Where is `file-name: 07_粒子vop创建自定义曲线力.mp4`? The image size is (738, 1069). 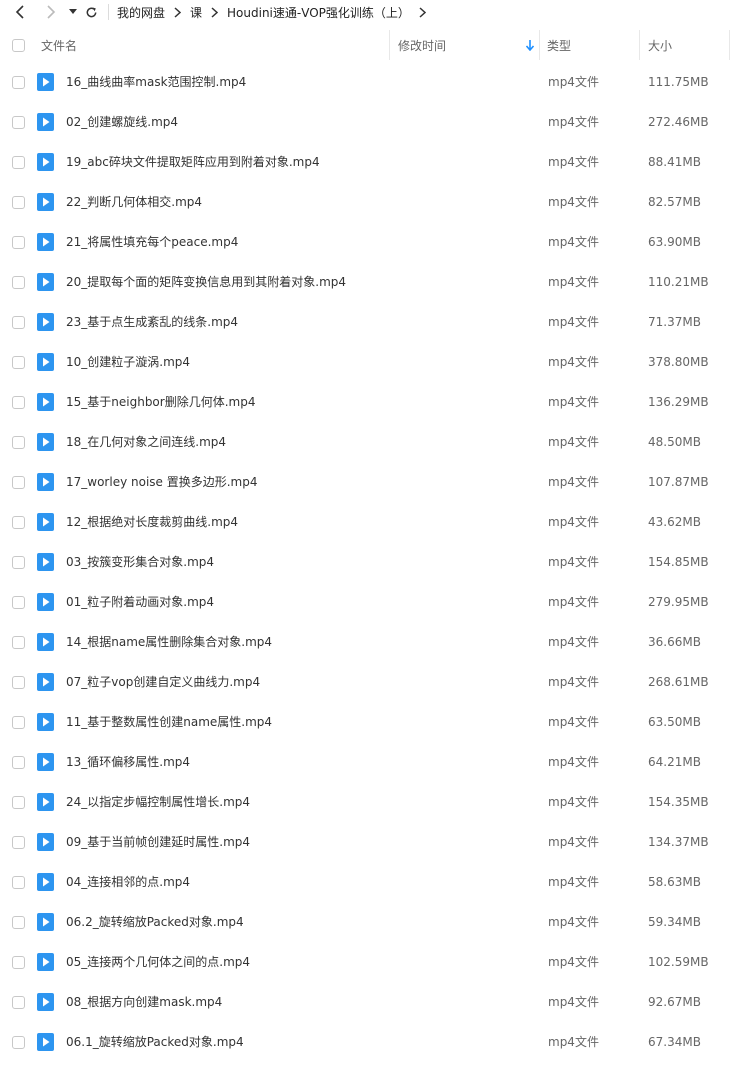
file-name: 07_粒子vop创建自定义曲线力.mp4 is located at coordinates (163, 682).